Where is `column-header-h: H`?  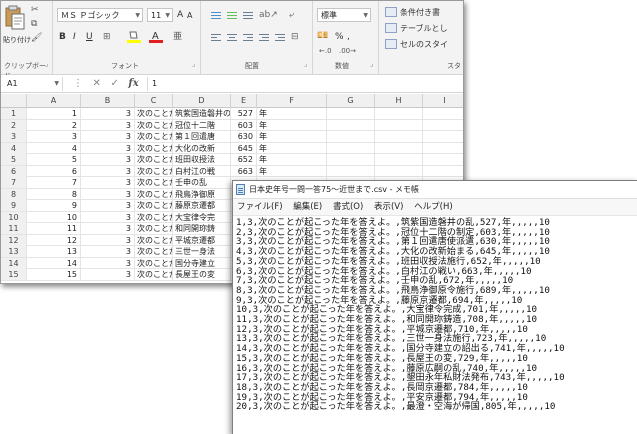 column-header-h: H is located at coordinates (399, 101).